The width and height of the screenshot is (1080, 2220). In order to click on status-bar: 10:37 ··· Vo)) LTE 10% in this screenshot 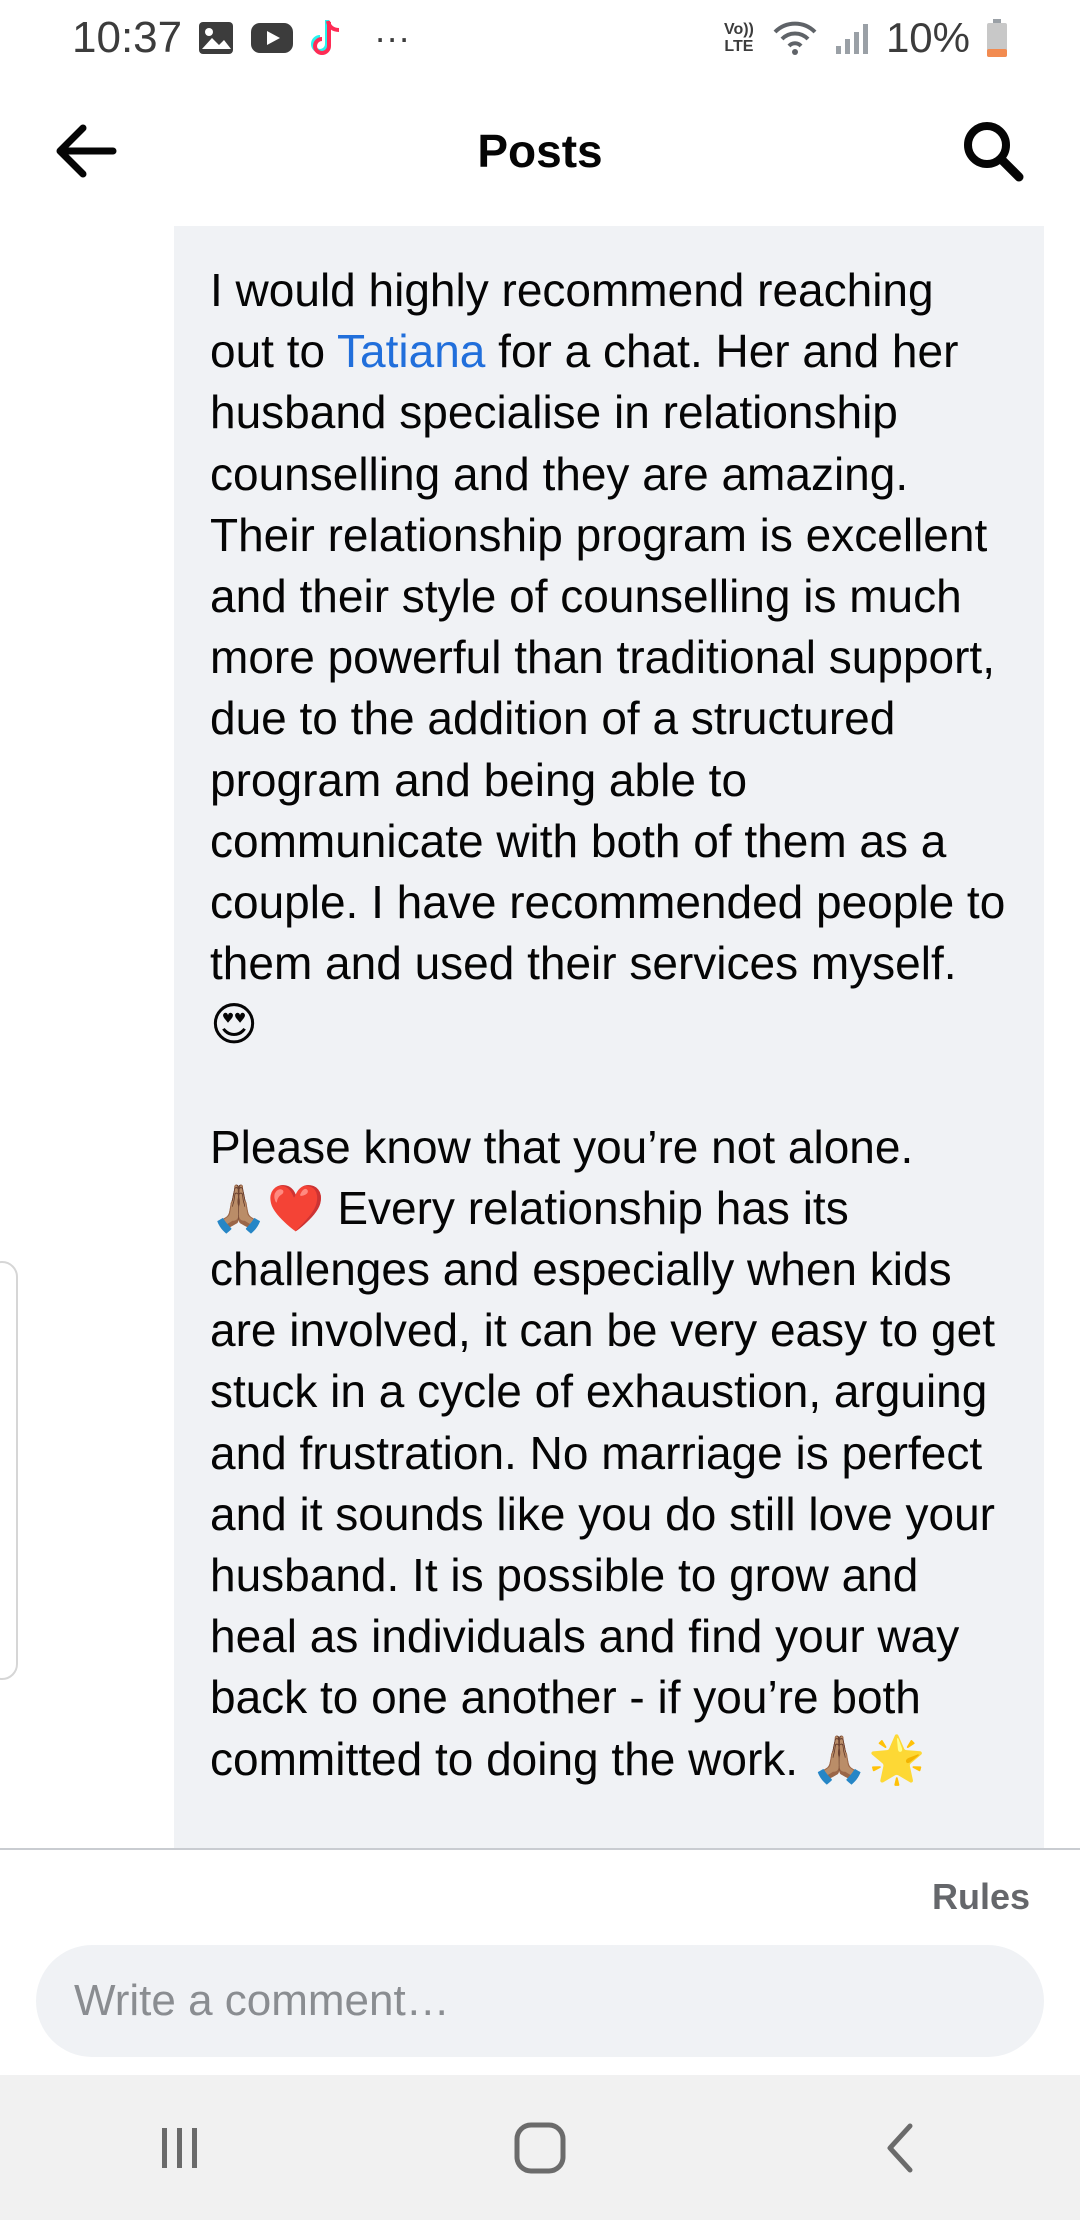, I will do `click(540, 38)`.